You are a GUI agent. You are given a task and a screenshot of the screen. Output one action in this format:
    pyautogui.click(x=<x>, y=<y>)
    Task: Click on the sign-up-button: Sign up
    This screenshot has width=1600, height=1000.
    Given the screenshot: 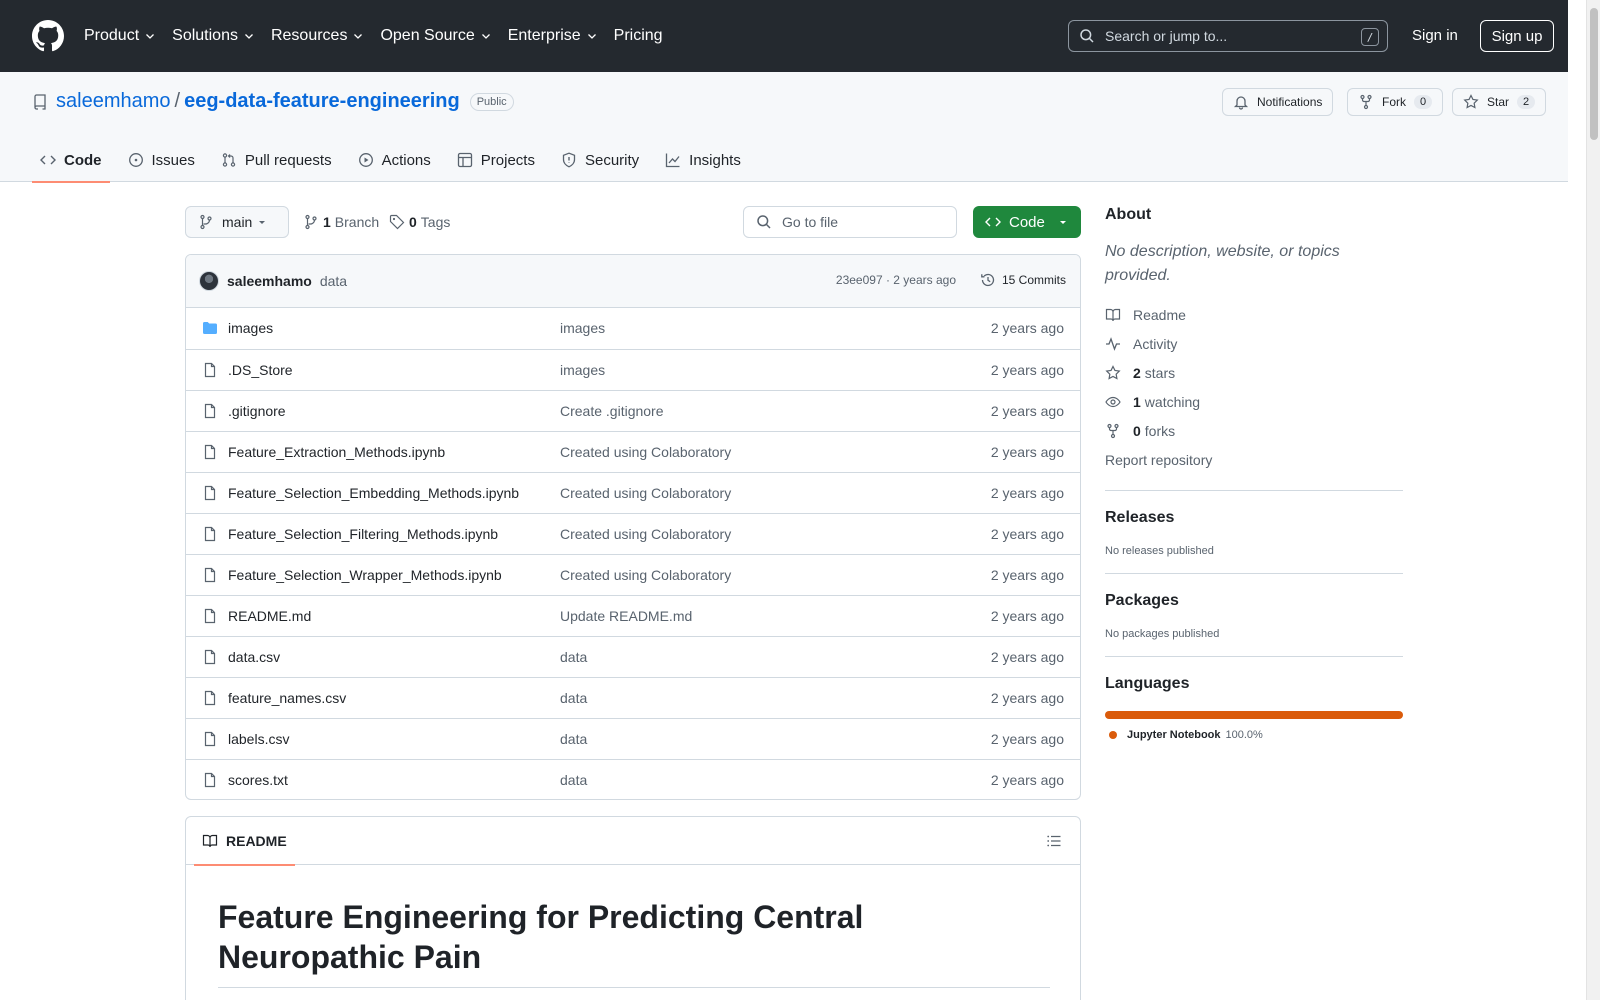 What is the action you would take?
    pyautogui.click(x=1517, y=36)
    